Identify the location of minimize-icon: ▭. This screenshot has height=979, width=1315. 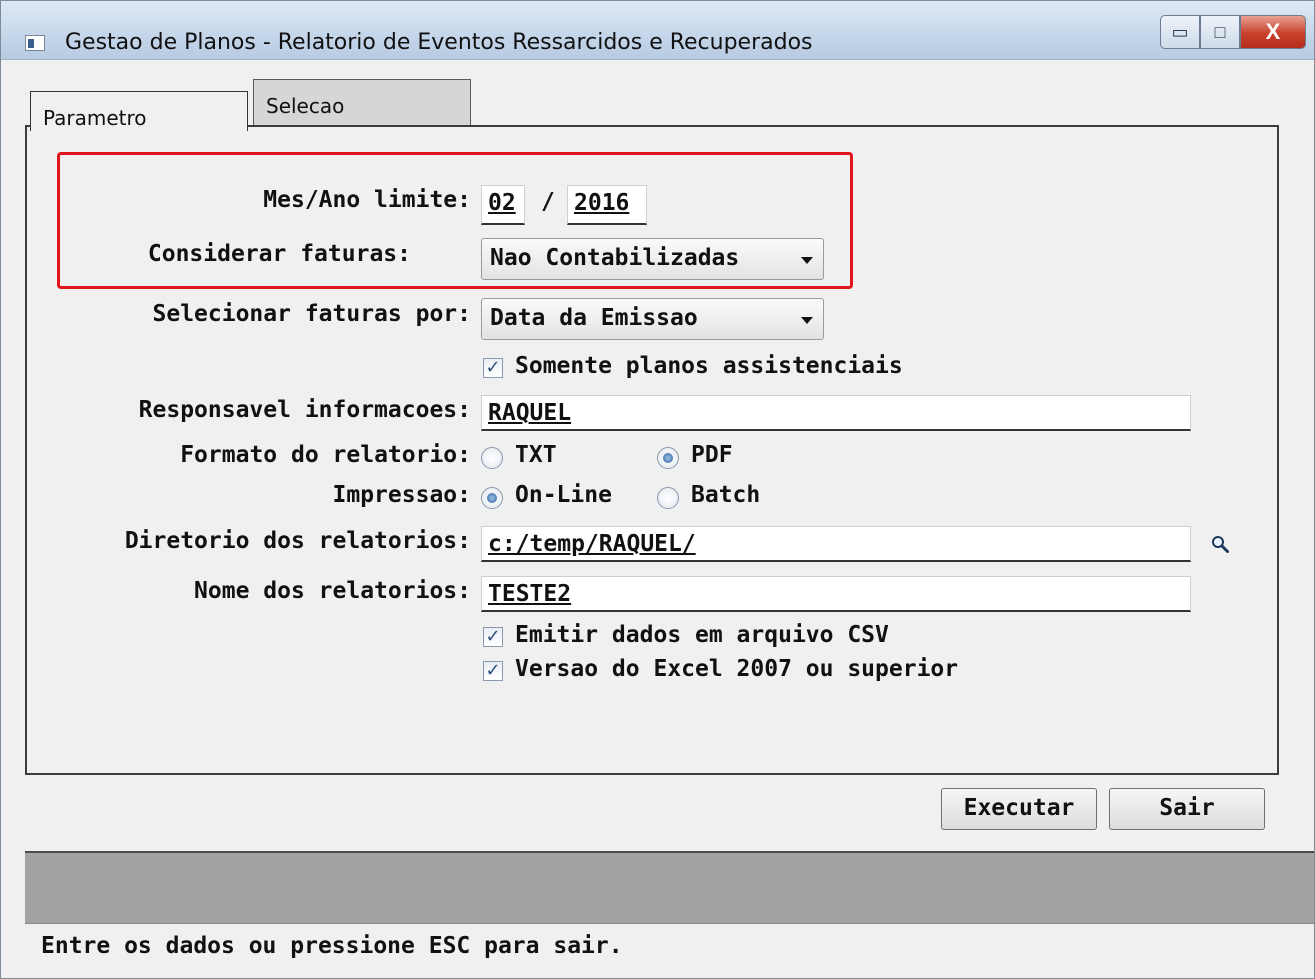
(1180, 31).